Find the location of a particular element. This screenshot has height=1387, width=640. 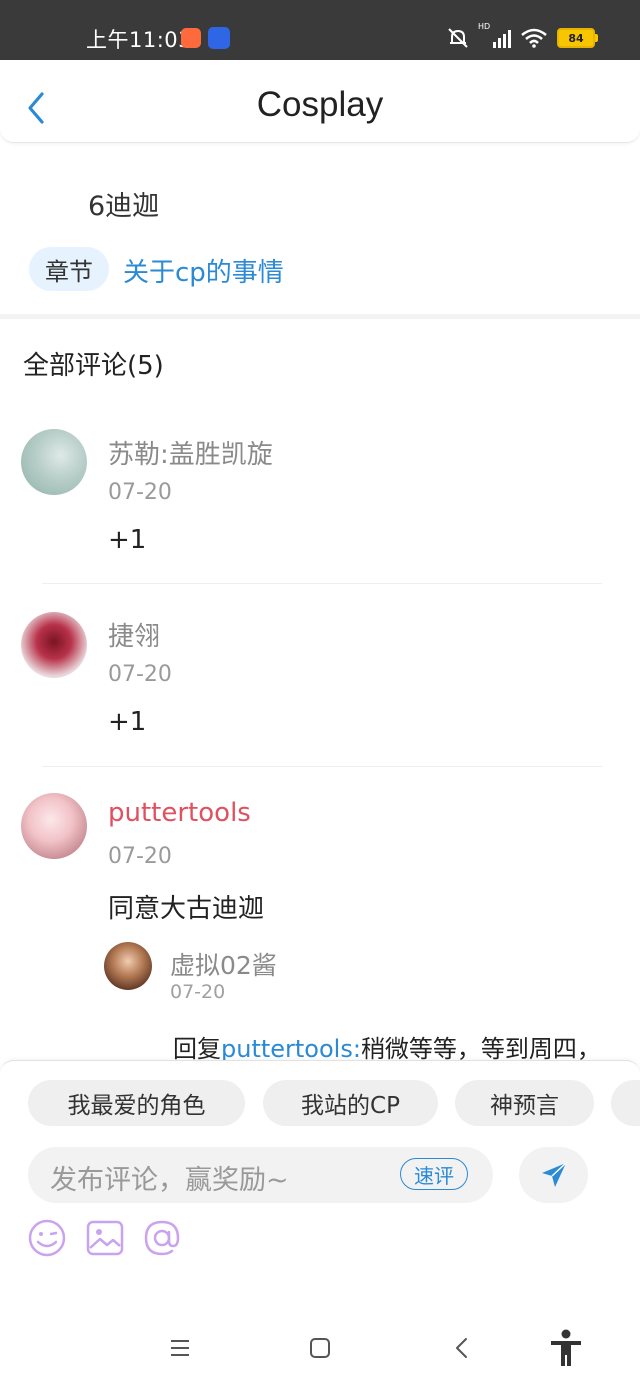

comment-username: 苏勒:盖胜凯旋 is located at coordinates (190, 452).